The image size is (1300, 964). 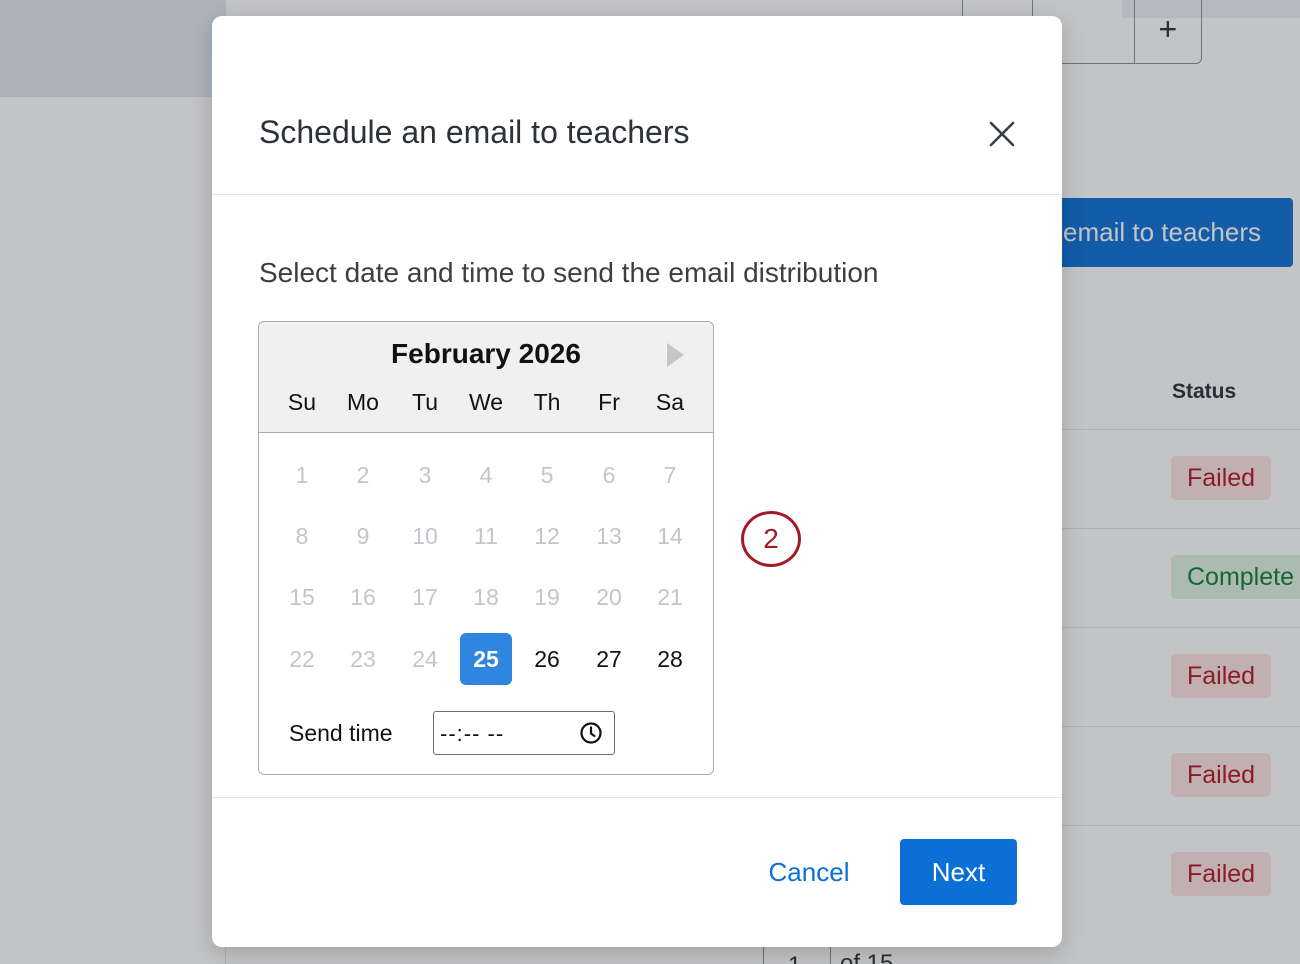 I want to click on calendar-day: 27, so click(x=609, y=659).